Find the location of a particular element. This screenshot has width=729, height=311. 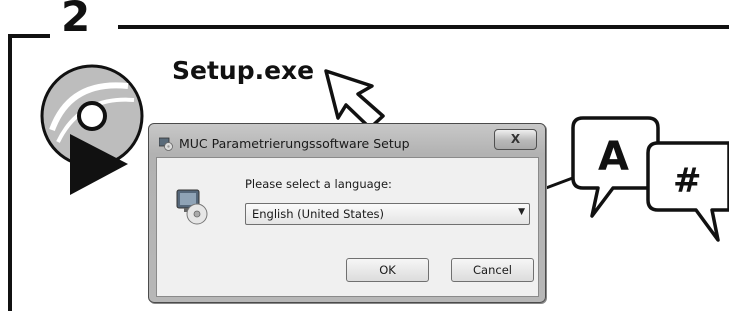

chevron-down-icon: ▼ is located at coordinates (521, 212).